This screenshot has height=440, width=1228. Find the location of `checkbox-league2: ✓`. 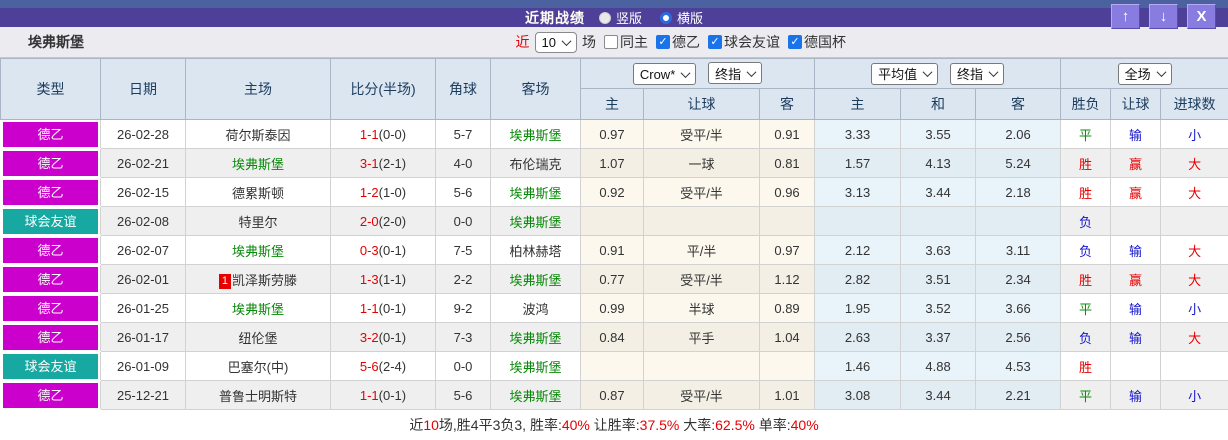

checkbox-league2: ✓ is located at coordinates (663, 42).